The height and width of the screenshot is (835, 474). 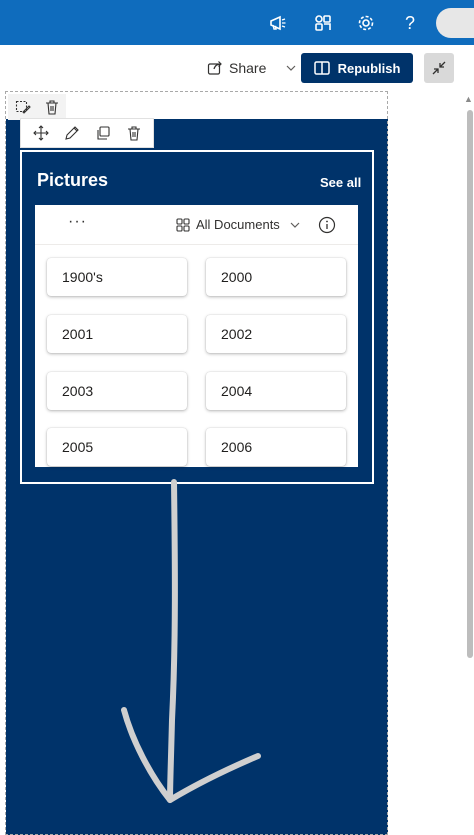 What do you see at coordinates (191, 641) in the screenshot?
I see `annotation-arrow` at bounding box center [191, 641].